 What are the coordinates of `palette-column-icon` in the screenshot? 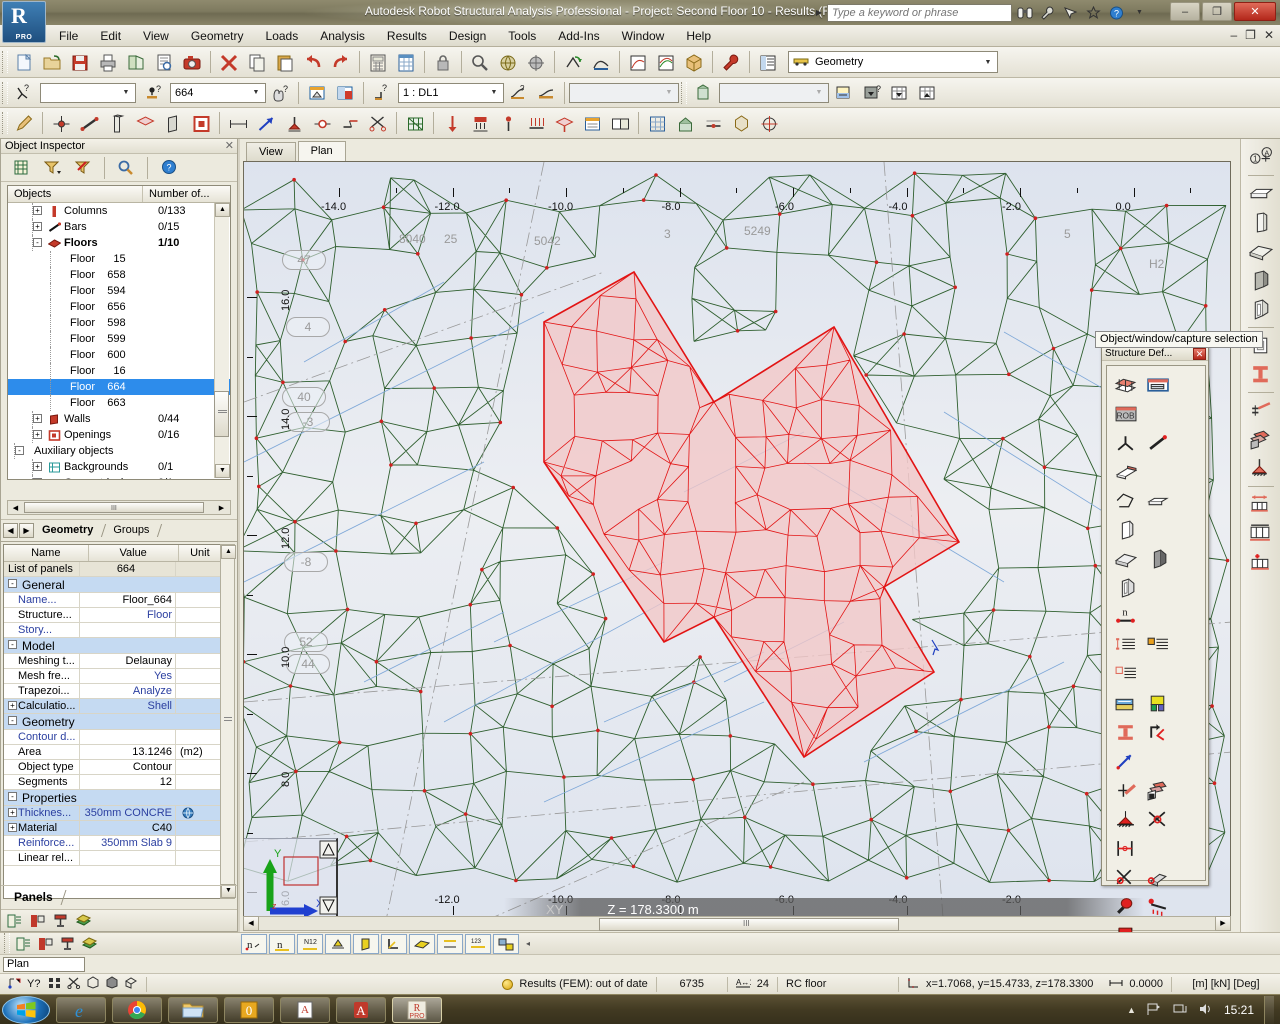 It's located at (1125, 471).